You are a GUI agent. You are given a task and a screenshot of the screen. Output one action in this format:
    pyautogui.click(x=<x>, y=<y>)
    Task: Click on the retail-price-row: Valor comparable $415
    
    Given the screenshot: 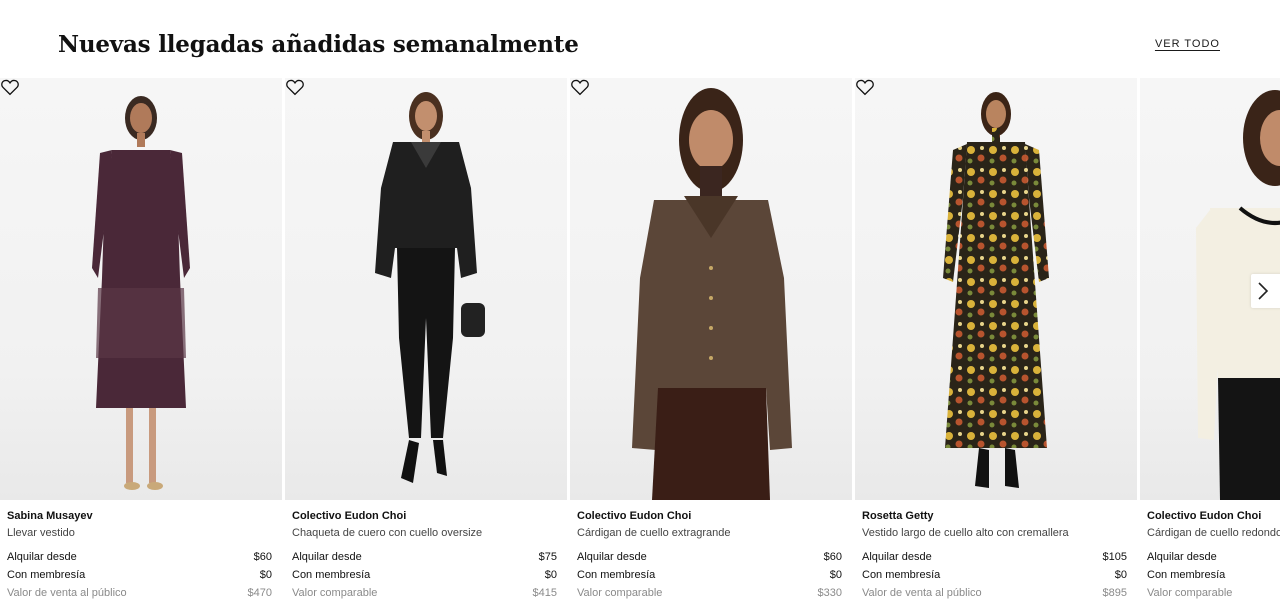 What is the action you would take?
    pyautogui.click(x=424, y=593)
    